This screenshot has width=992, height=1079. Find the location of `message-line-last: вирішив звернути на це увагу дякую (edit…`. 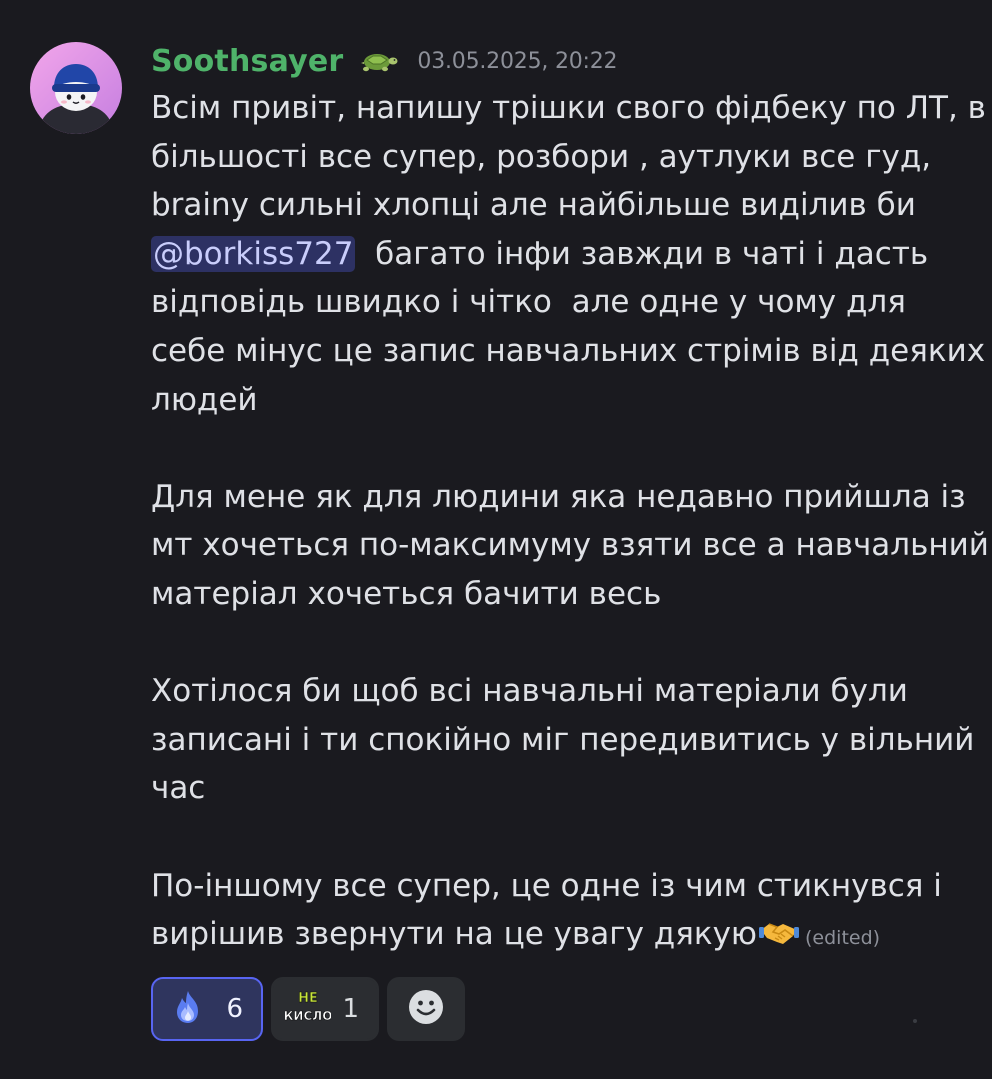

message-line-last: вирішив звернути на це увагу дякую (edit… is located at coordinates (566, 934).